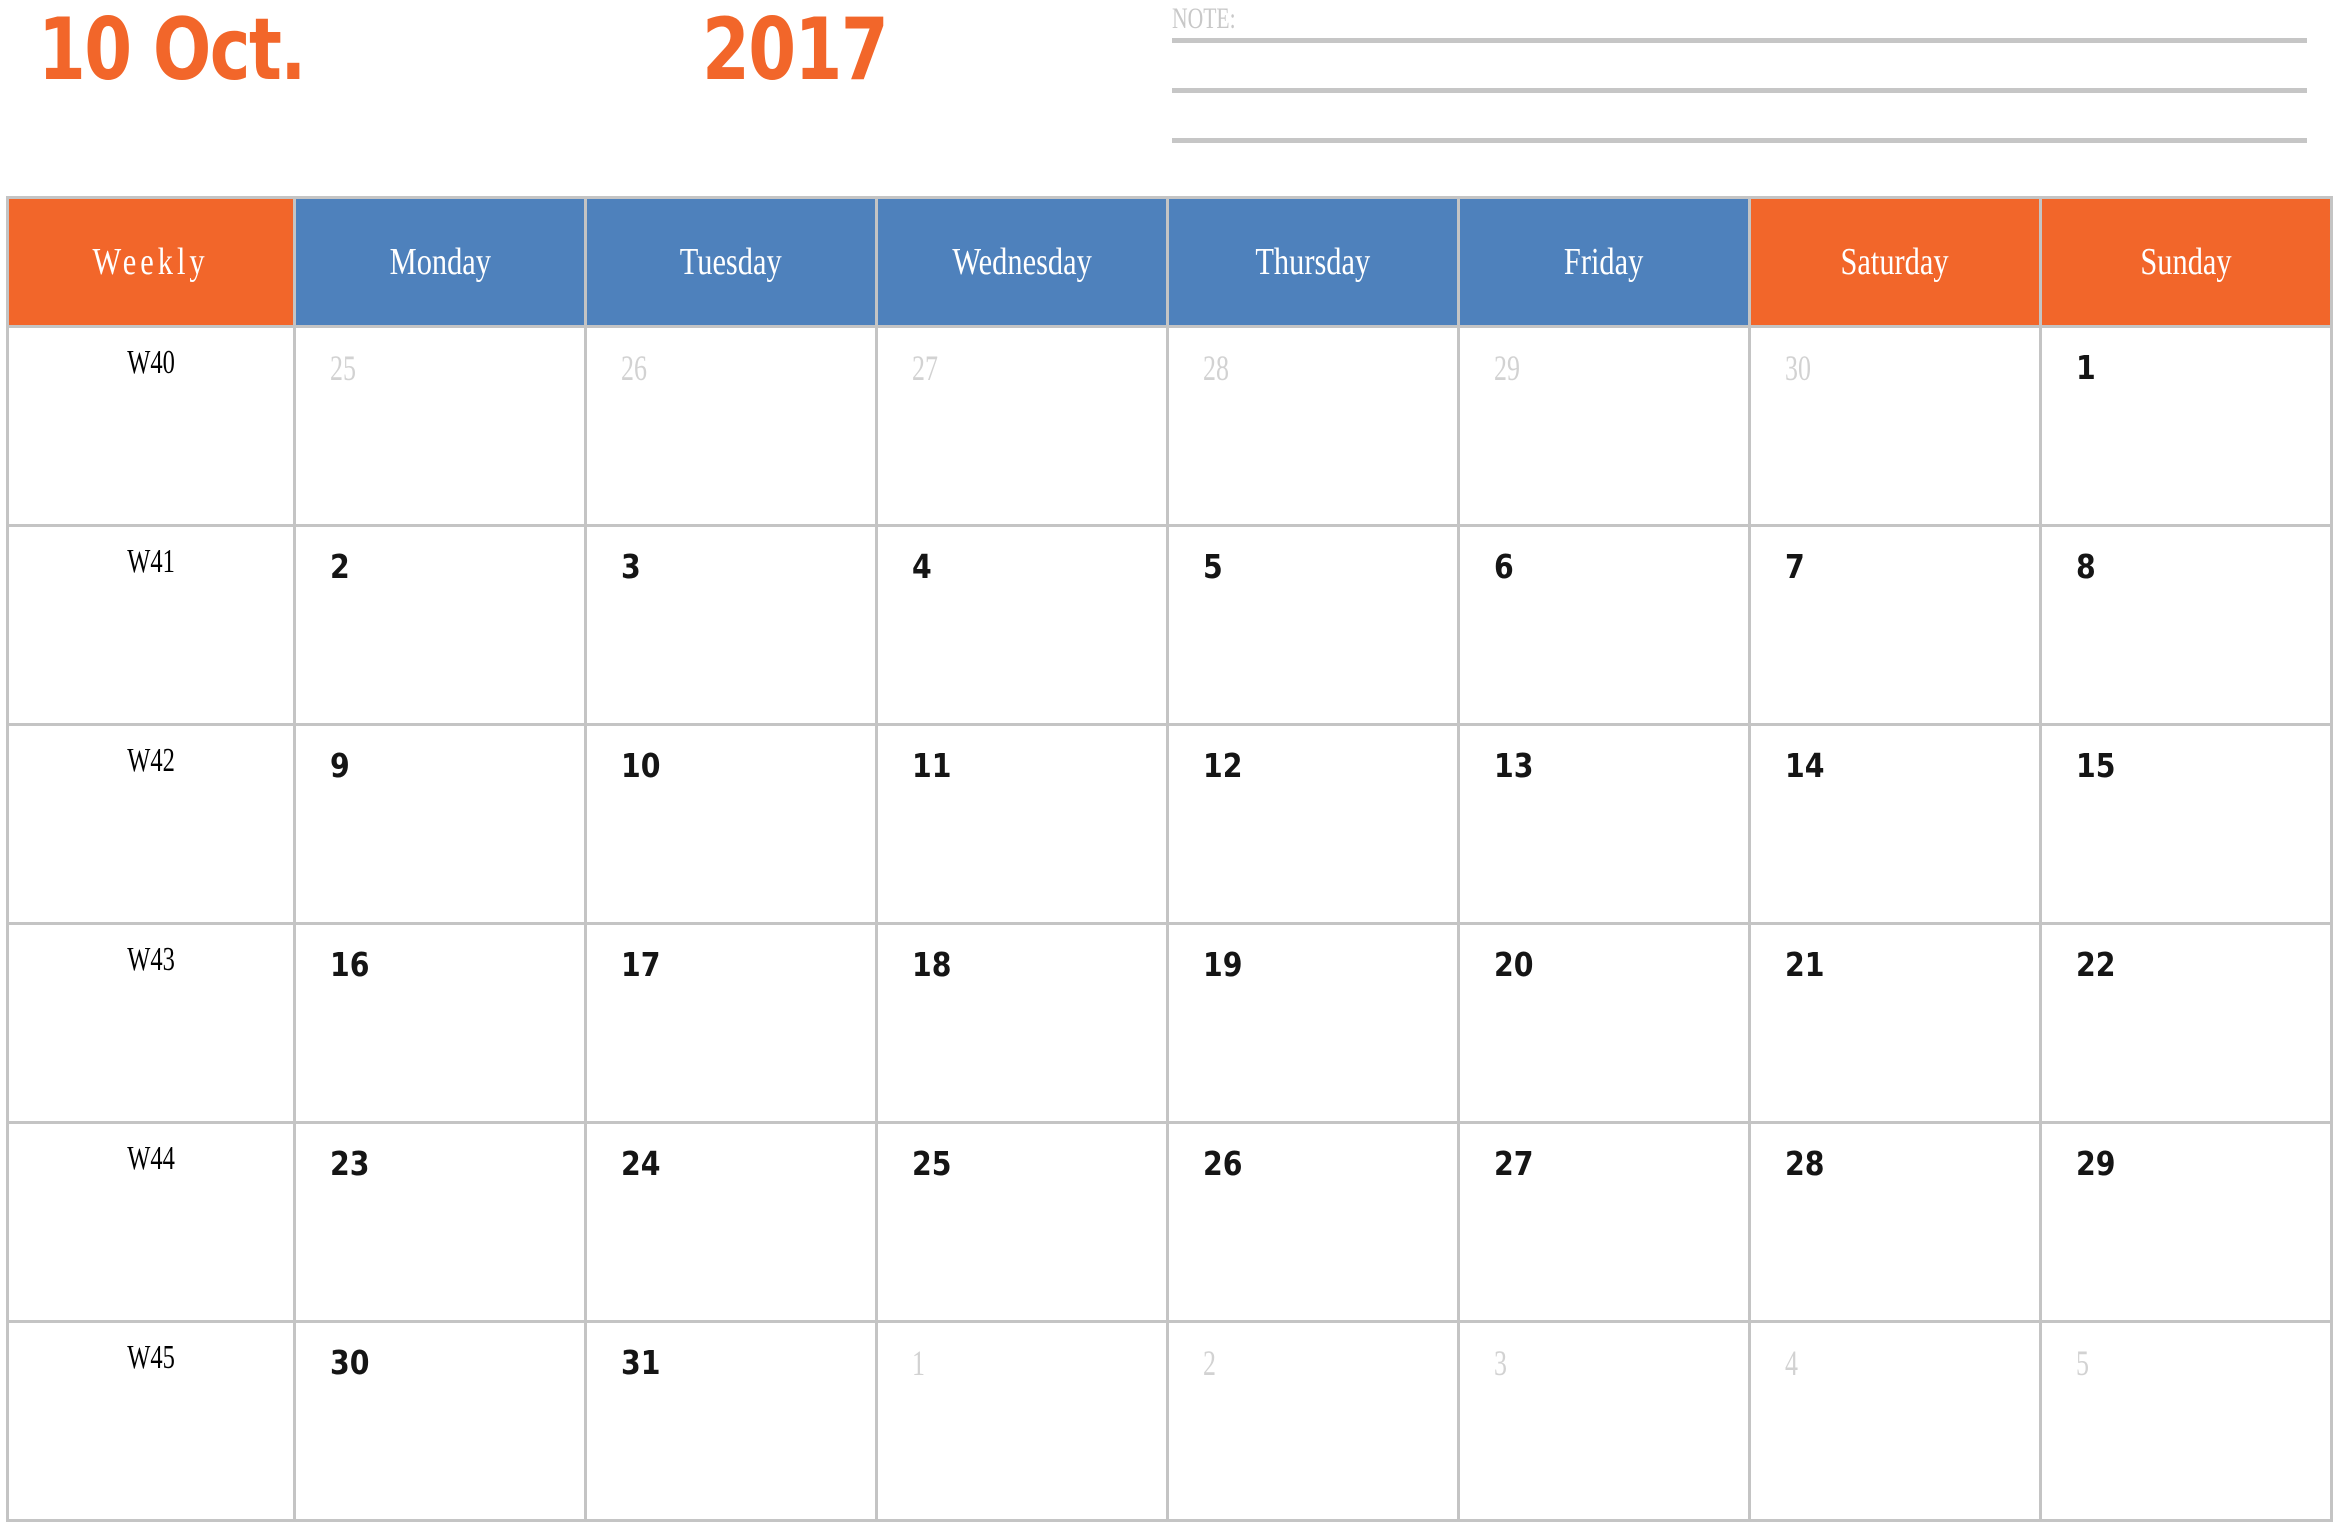  I want to click on day-number: 11, so click(932, 765).